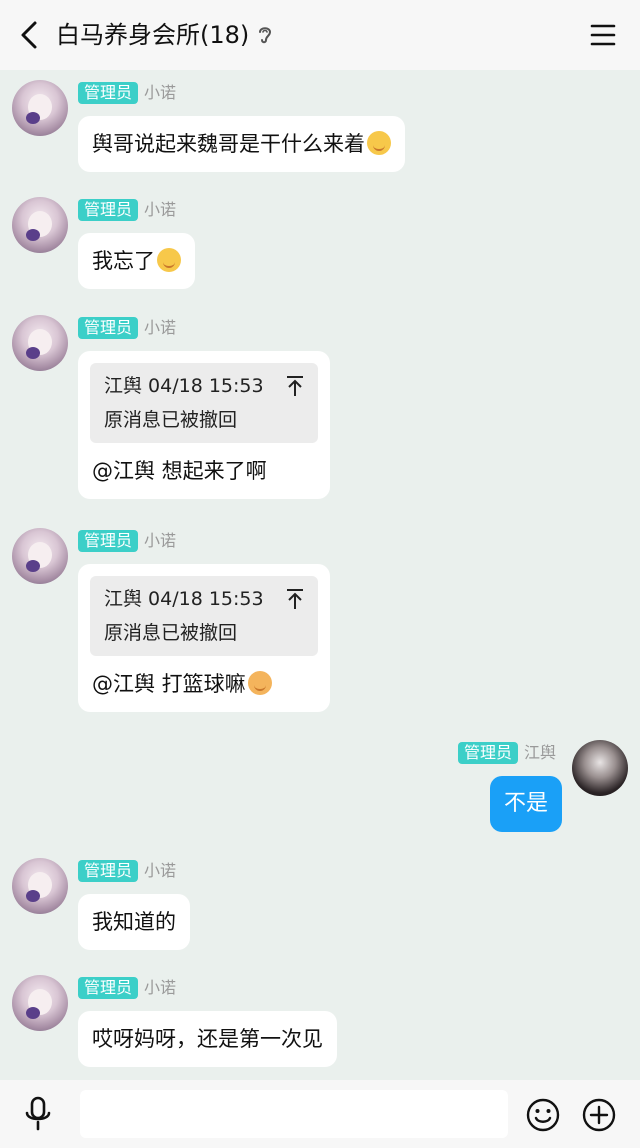 This screenshot has height=1148, width=640. What do you see at coordinates (540, 753) in the screenshot?
I see `sender-name: 江舆` at bounding box center [540, 753].